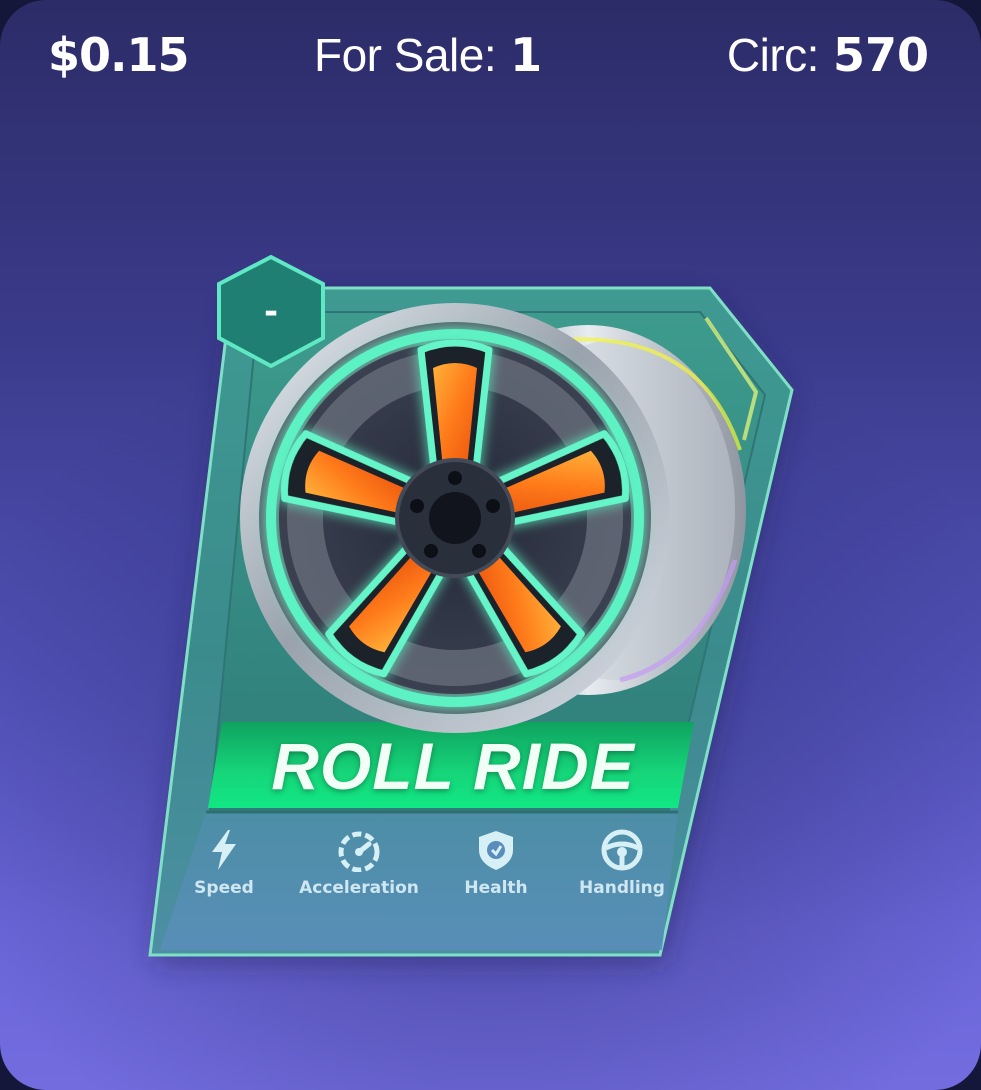 The width and height of the screenshot is (981, 1090). Describe the element at coordinates (224, 888) in the screenshot. I see `stat-label: Speed` at that location.